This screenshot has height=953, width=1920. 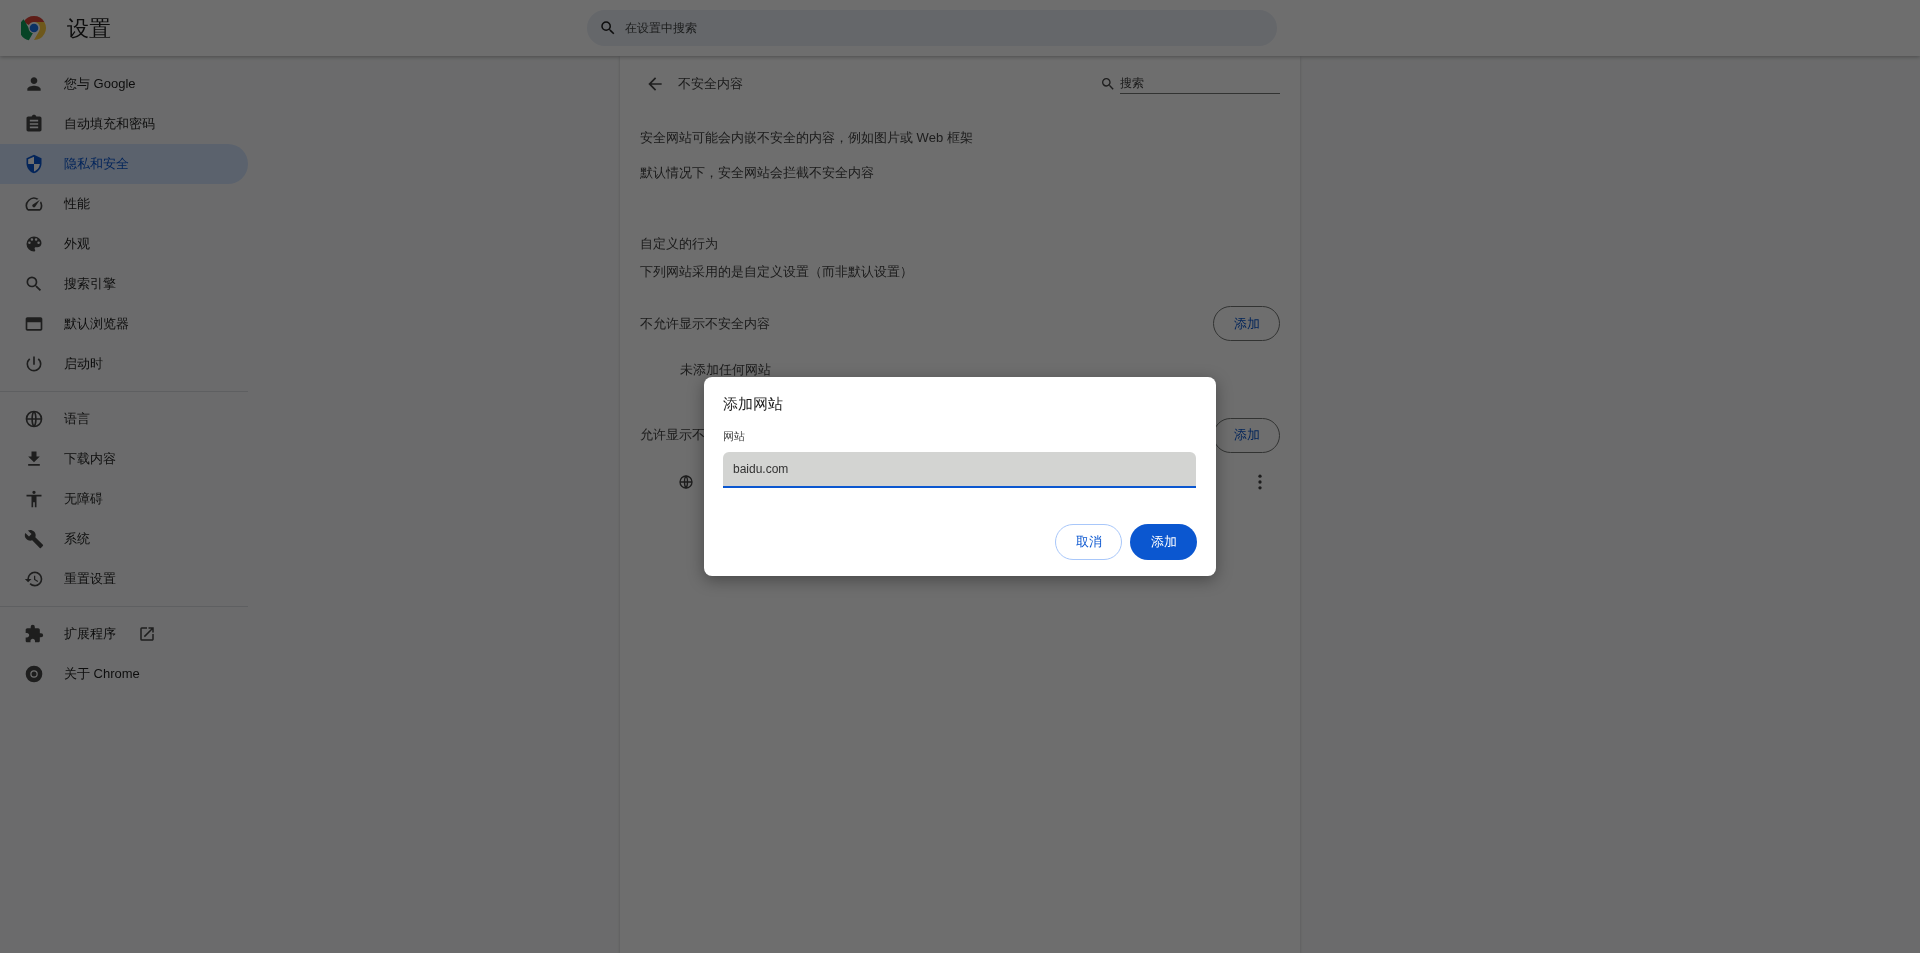 I want to click on sidebar-item: 隐私和安全, so click(x=124, y=164).